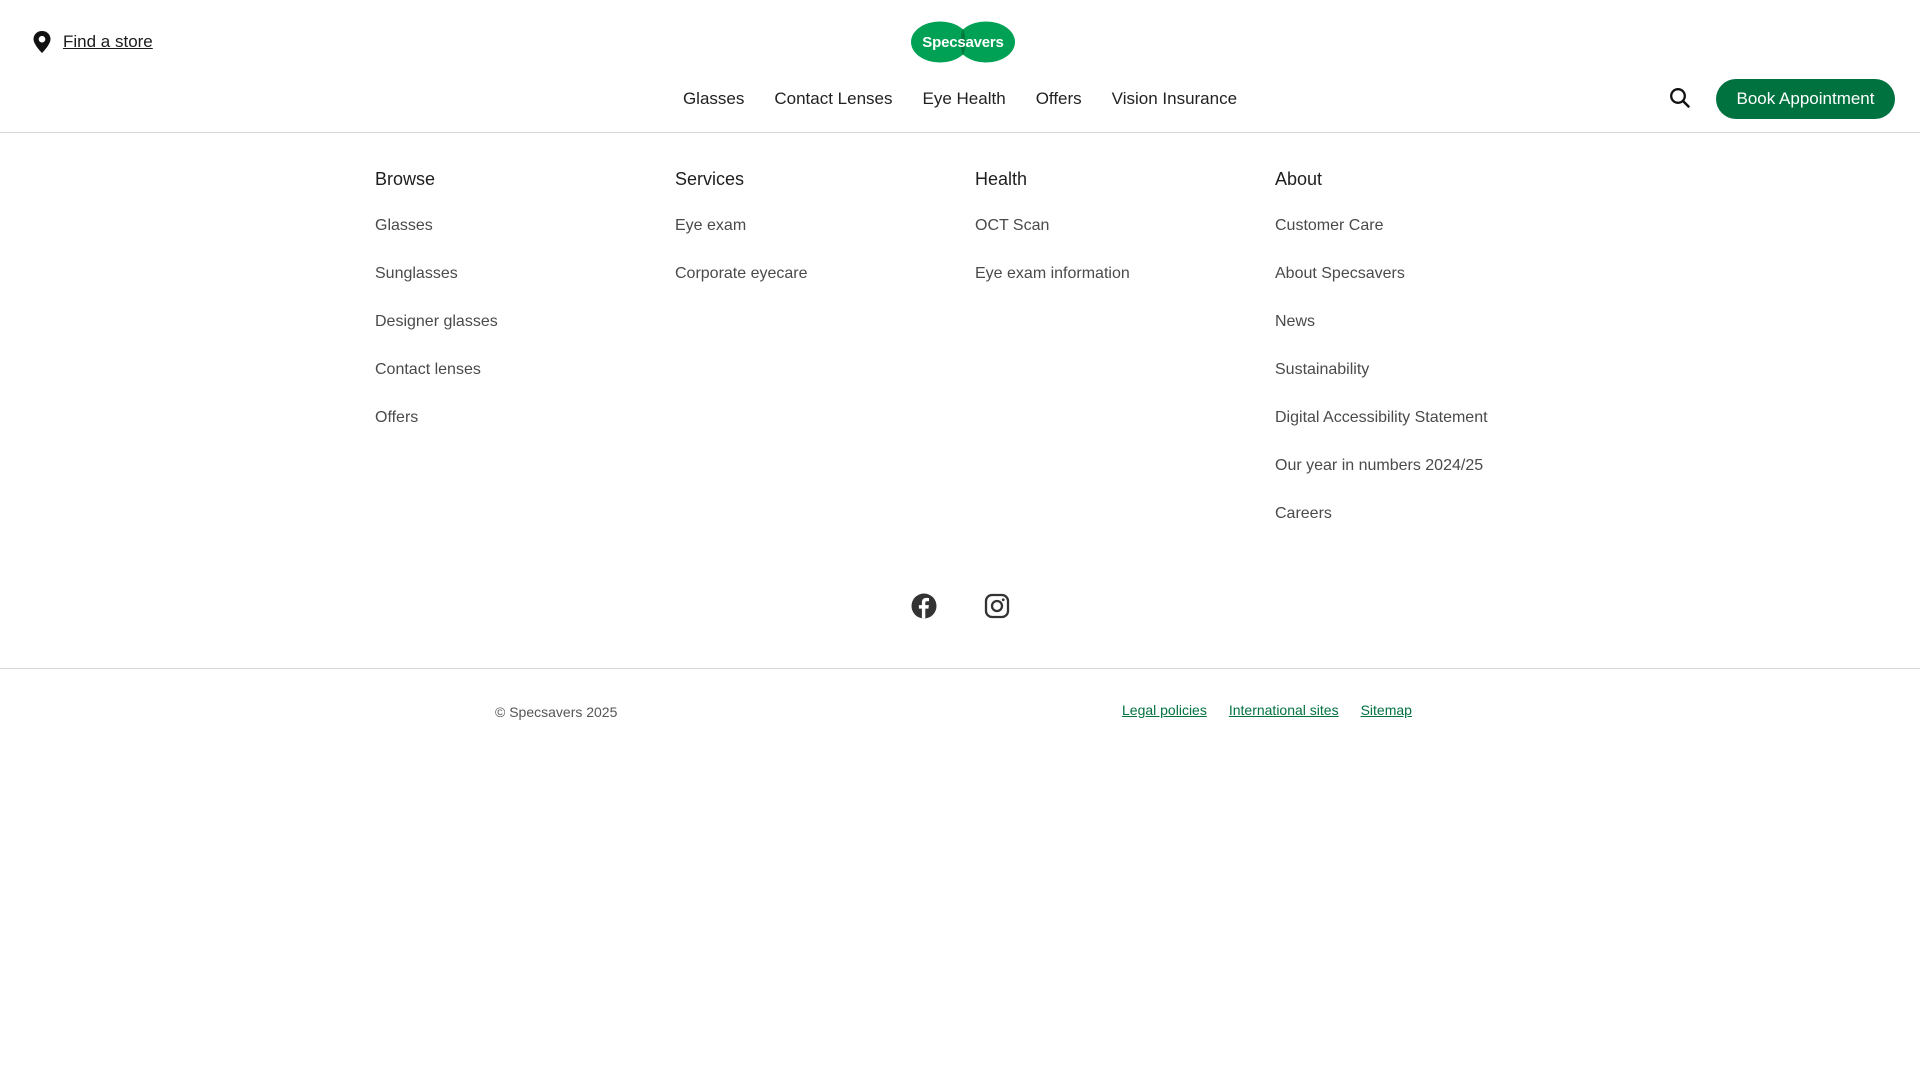  I want to click on book-appointment-button: Book Appointment, so click(1805, 99).